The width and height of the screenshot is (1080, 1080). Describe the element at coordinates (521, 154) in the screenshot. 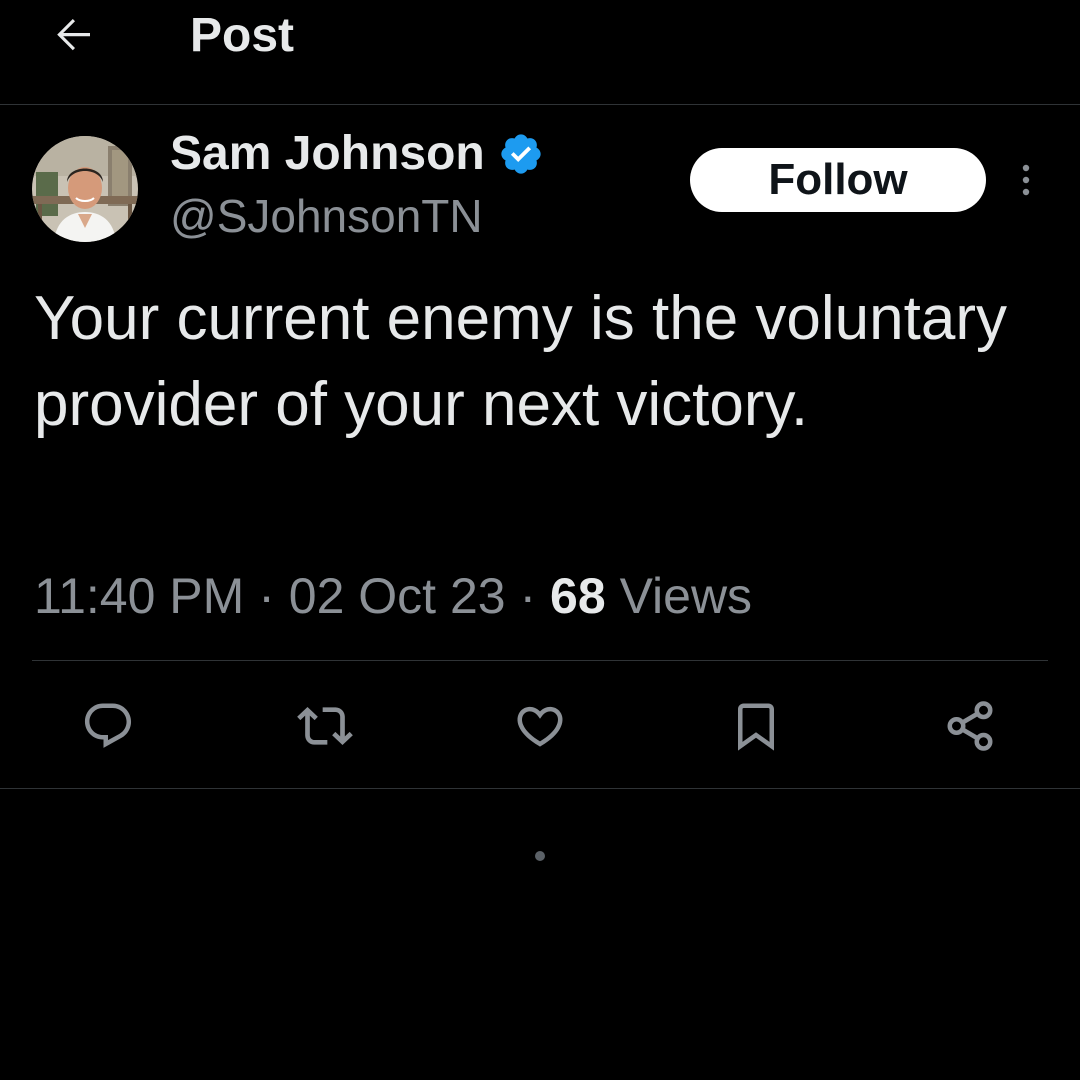

I see `verified-badge-icon` at that location.